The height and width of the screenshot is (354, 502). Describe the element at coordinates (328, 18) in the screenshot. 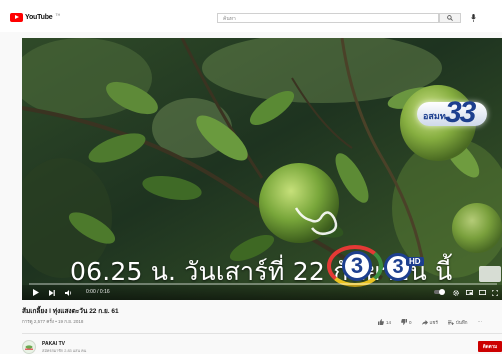

I see `search-input: ค้นหา` at that location.